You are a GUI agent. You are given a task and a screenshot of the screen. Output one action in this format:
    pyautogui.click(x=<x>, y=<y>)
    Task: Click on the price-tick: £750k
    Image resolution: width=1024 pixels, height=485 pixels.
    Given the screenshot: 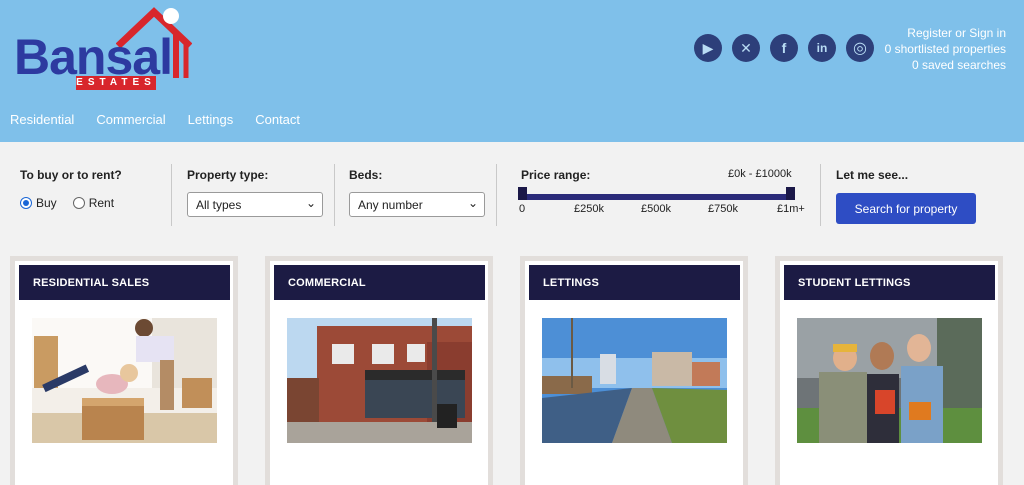 What is the action you would take?
    pyautogui.click(x=723, y=209)
    